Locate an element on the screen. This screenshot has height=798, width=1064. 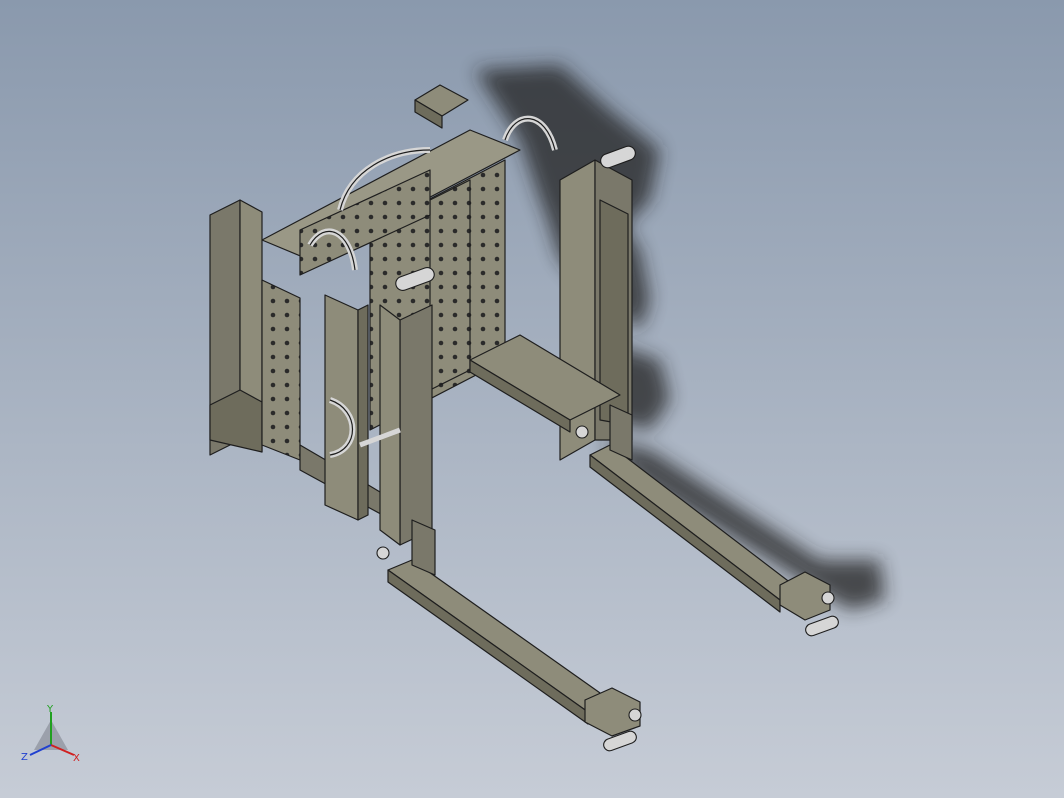
coordinate-triad: Y X Z is located at coordinates (51, 735).